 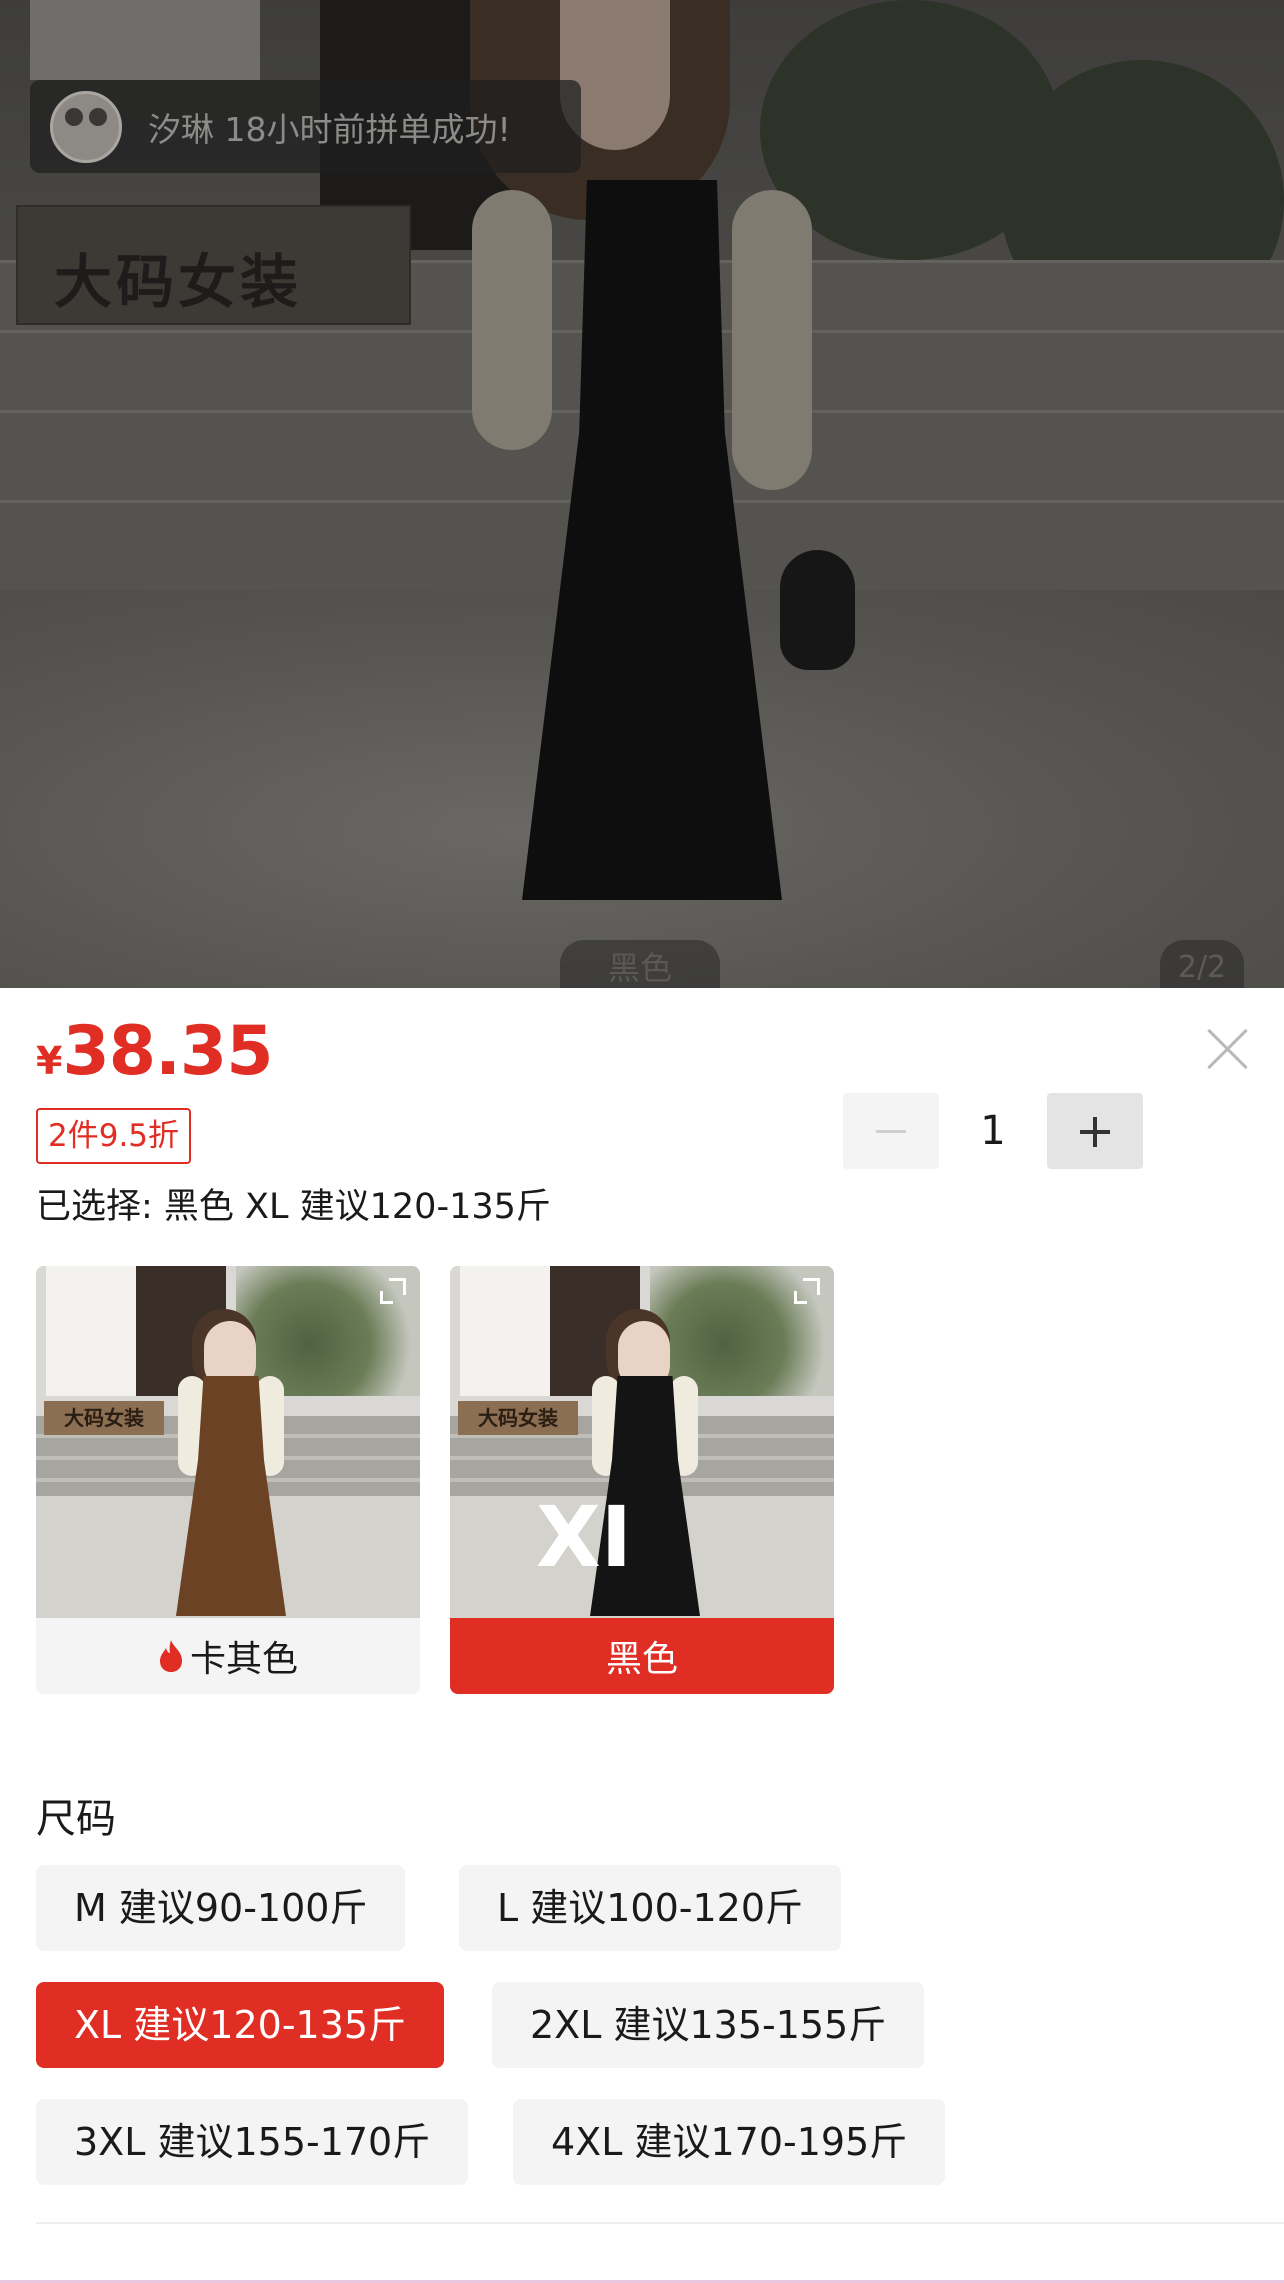 What do you see at coordinates (891, 1131) in the screenshot?
I see `minus-icon` at bounding box center [891, 1131].